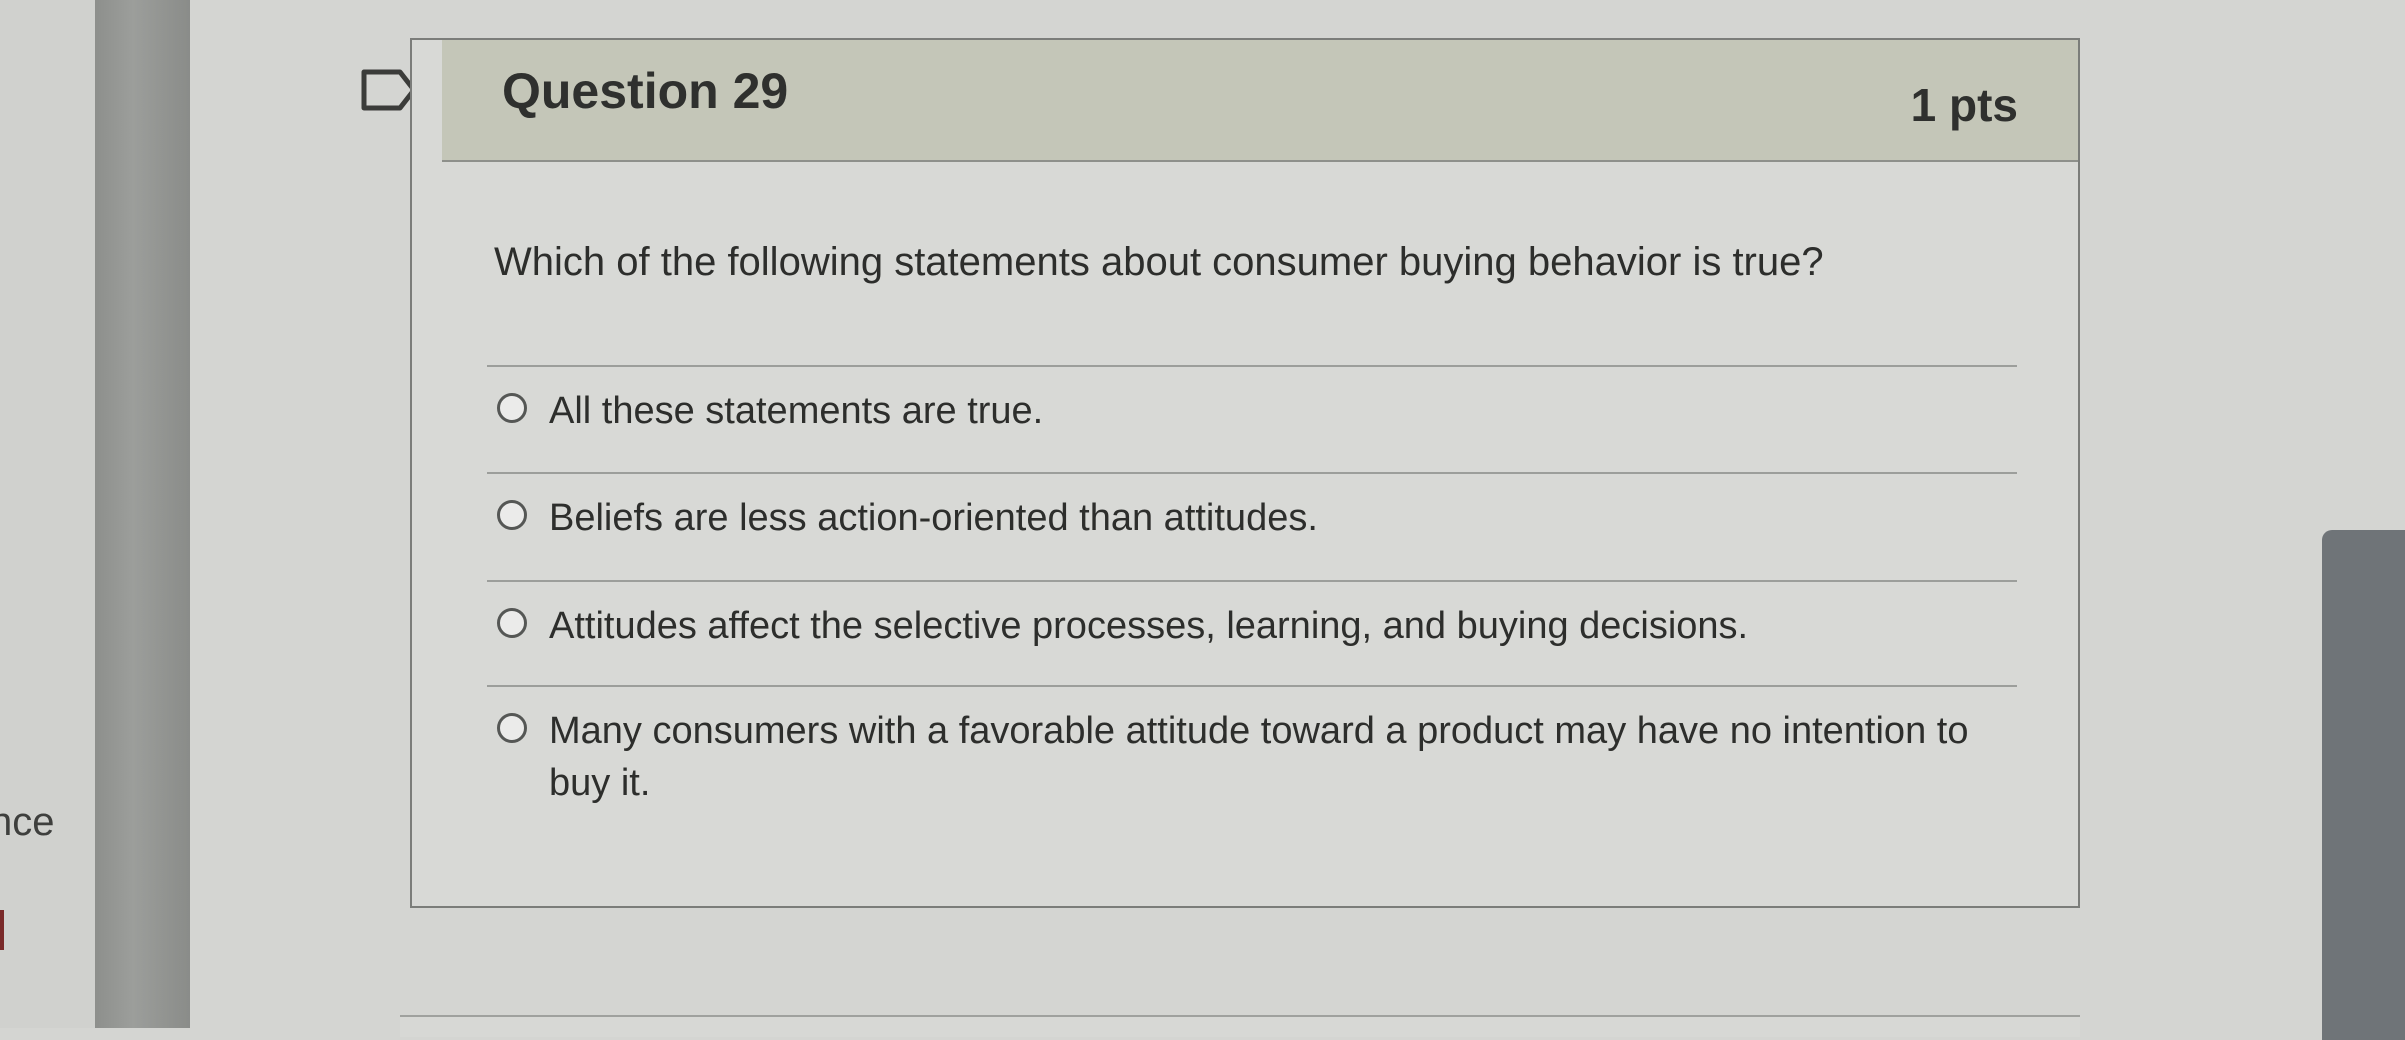 This screenshot has height=1040, width=2405. What do you see at coordinates (142, 514) in the screenshot?
I see `left-scroll-strip` at bounding box center [142, 514].